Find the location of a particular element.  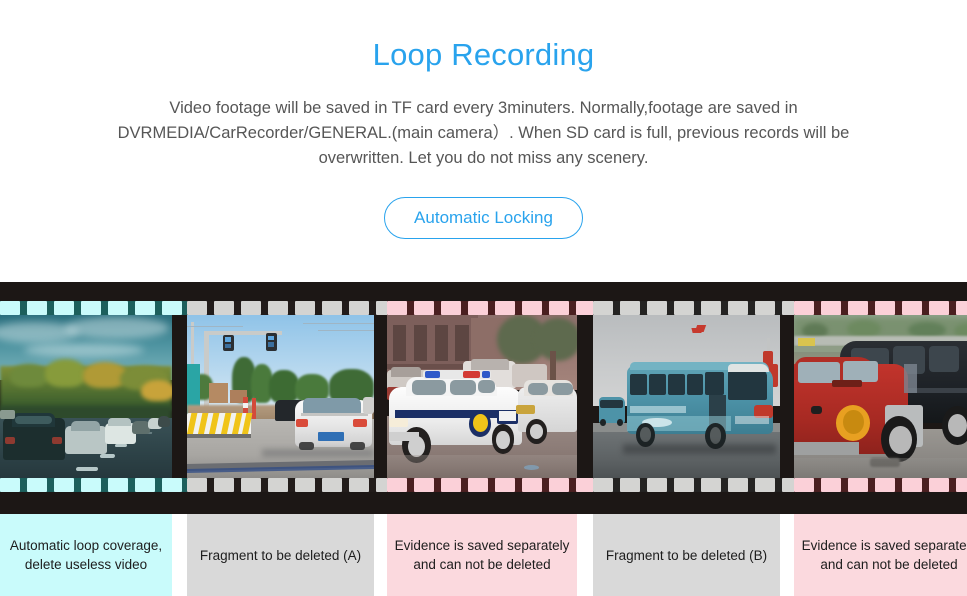

automatic-locking-button: Automatic Locking is located at coordinates (483, 218).